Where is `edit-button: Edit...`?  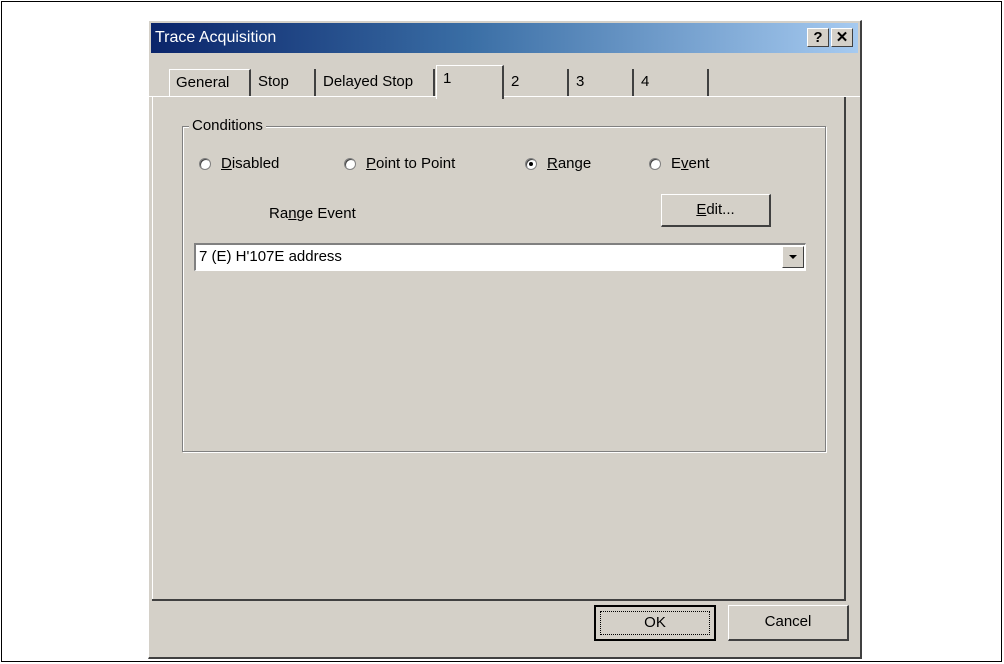 edit-button: Edit... is located at coordinates (716, 210).